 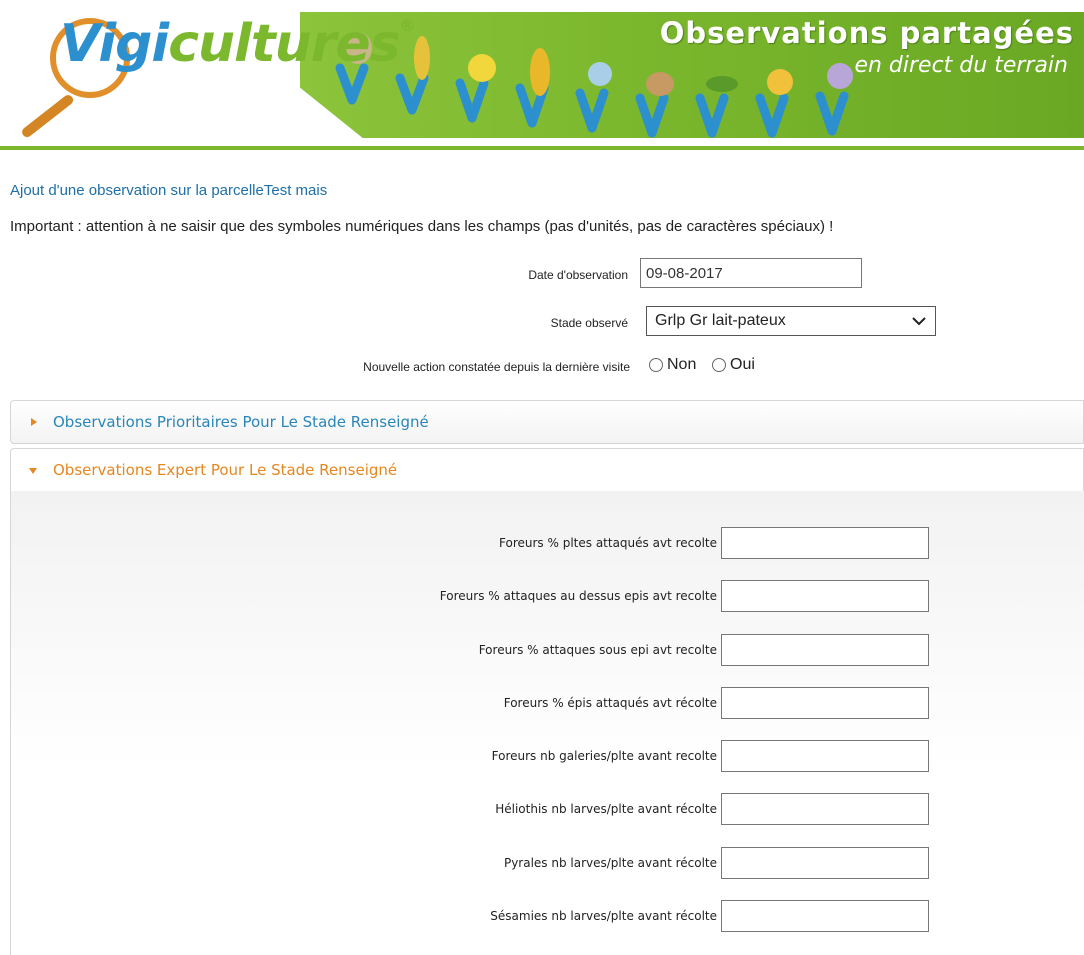 I want to click on caret-right-icon, so click(x=34, y=422).